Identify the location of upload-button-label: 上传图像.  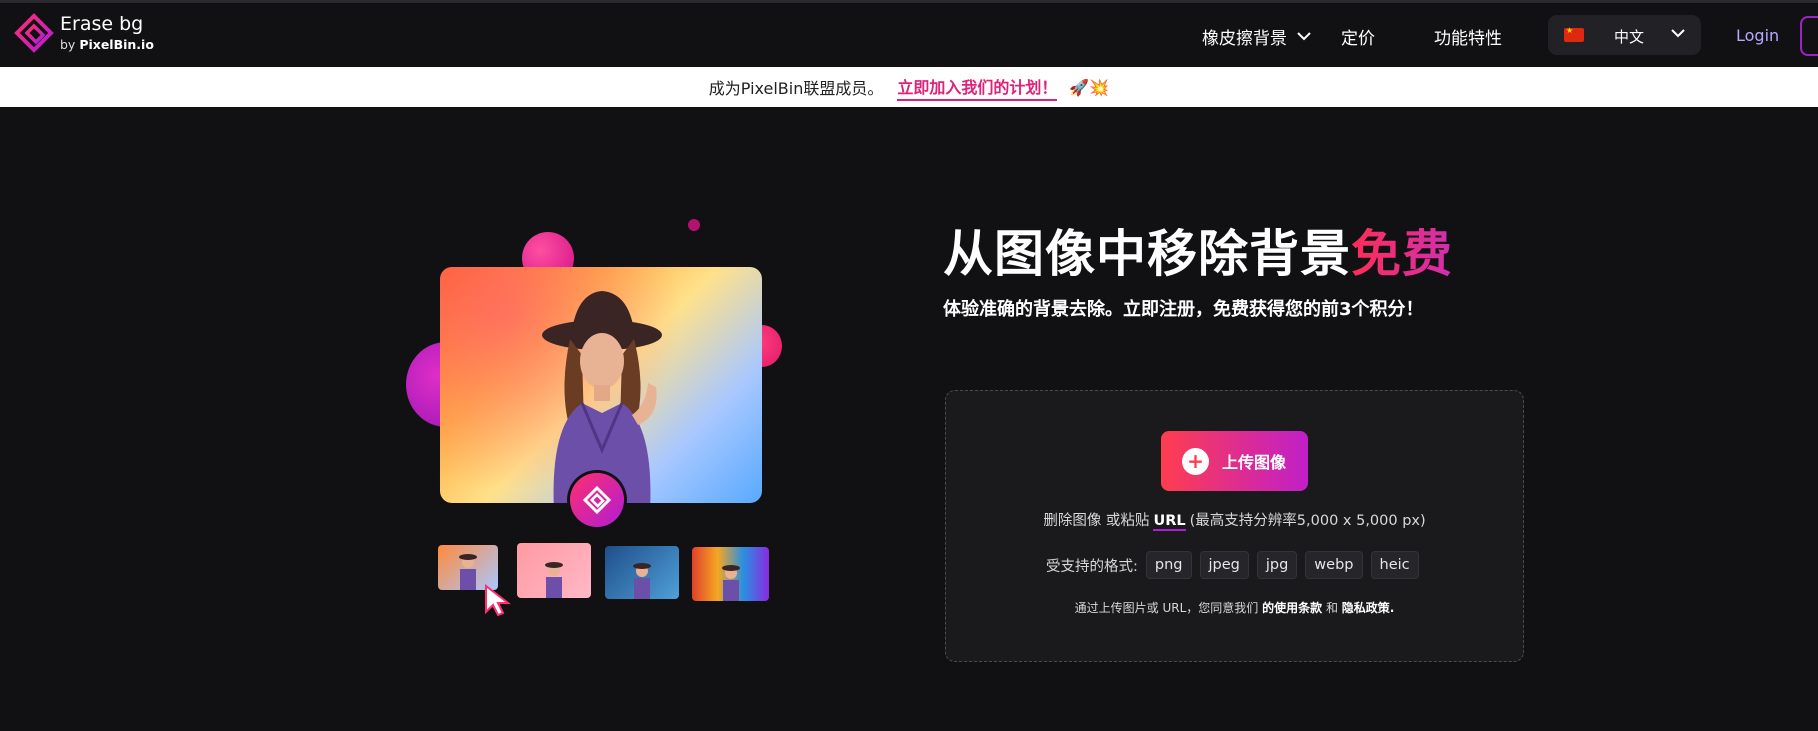
(1254, 462).